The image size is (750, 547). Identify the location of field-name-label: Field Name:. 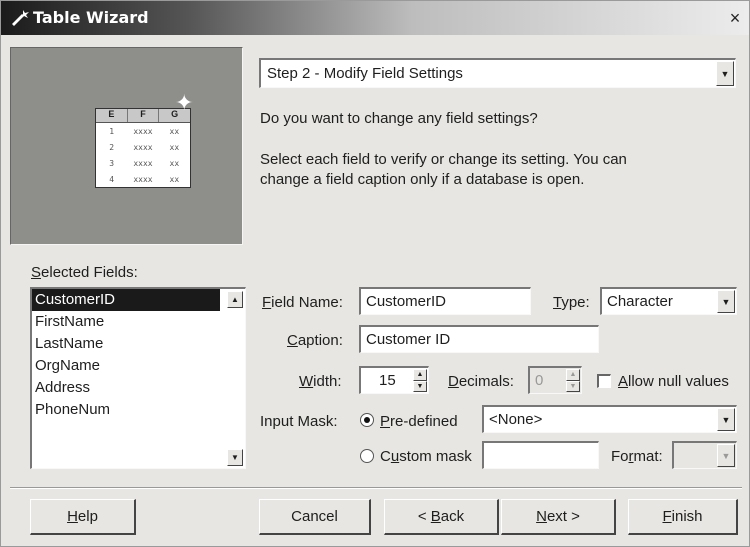
(302, 302).